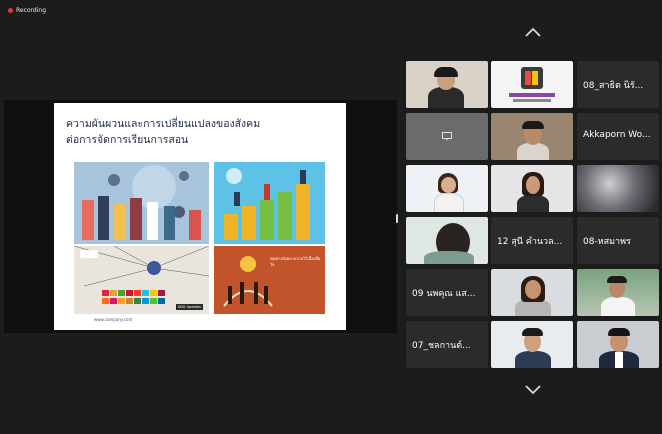 The image size is (662, 434). I want to click on chevron-up-icon, so click(533, 32).